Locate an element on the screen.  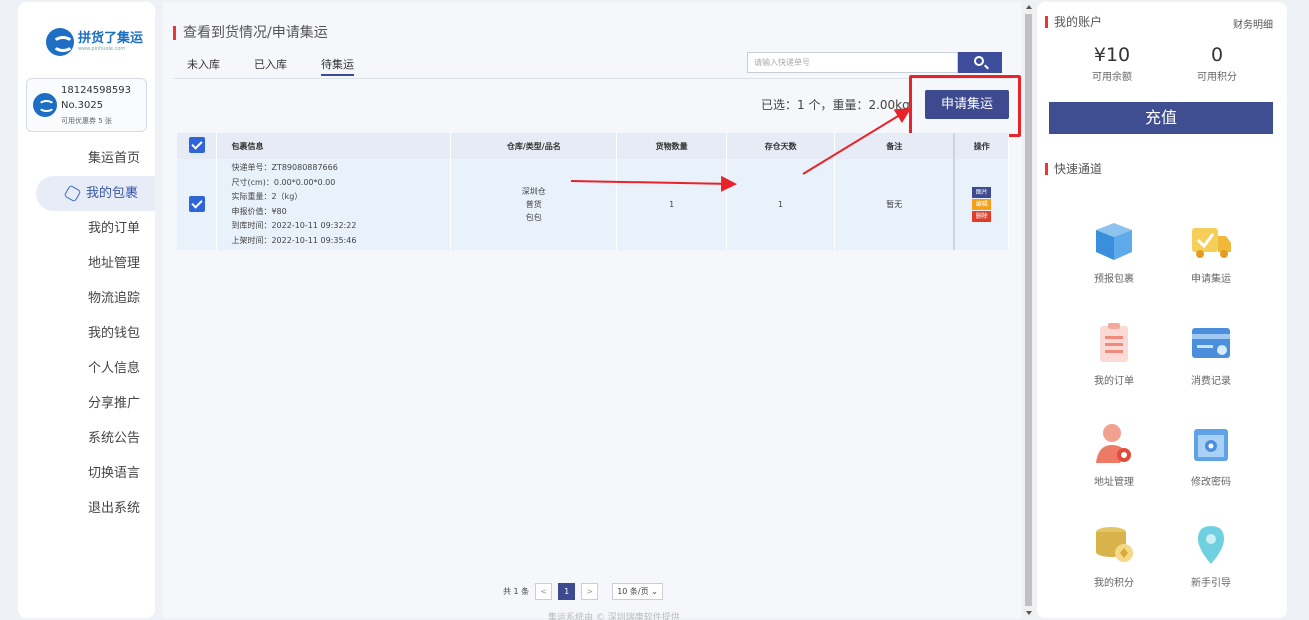
next-page-button: > is located at coordinates (590, 591).